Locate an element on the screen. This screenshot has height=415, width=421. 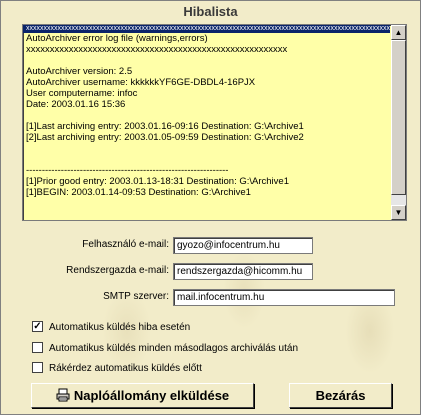
log-scrollbar: ▲ ▼ is located at coordinates (398, 122).